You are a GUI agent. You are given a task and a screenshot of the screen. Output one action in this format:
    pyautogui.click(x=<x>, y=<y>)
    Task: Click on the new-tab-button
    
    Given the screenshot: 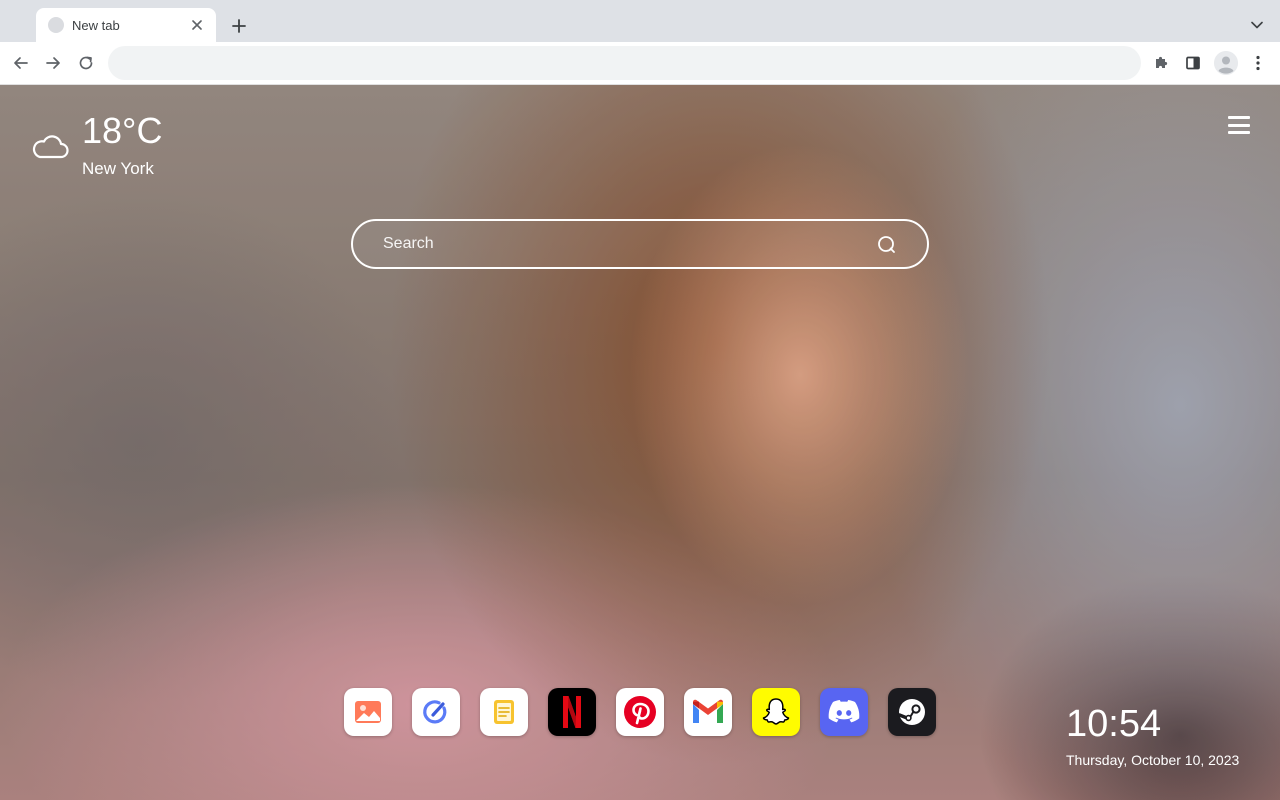 What is the action you would take?
    pyautogui.click(x=239, y=26)
    